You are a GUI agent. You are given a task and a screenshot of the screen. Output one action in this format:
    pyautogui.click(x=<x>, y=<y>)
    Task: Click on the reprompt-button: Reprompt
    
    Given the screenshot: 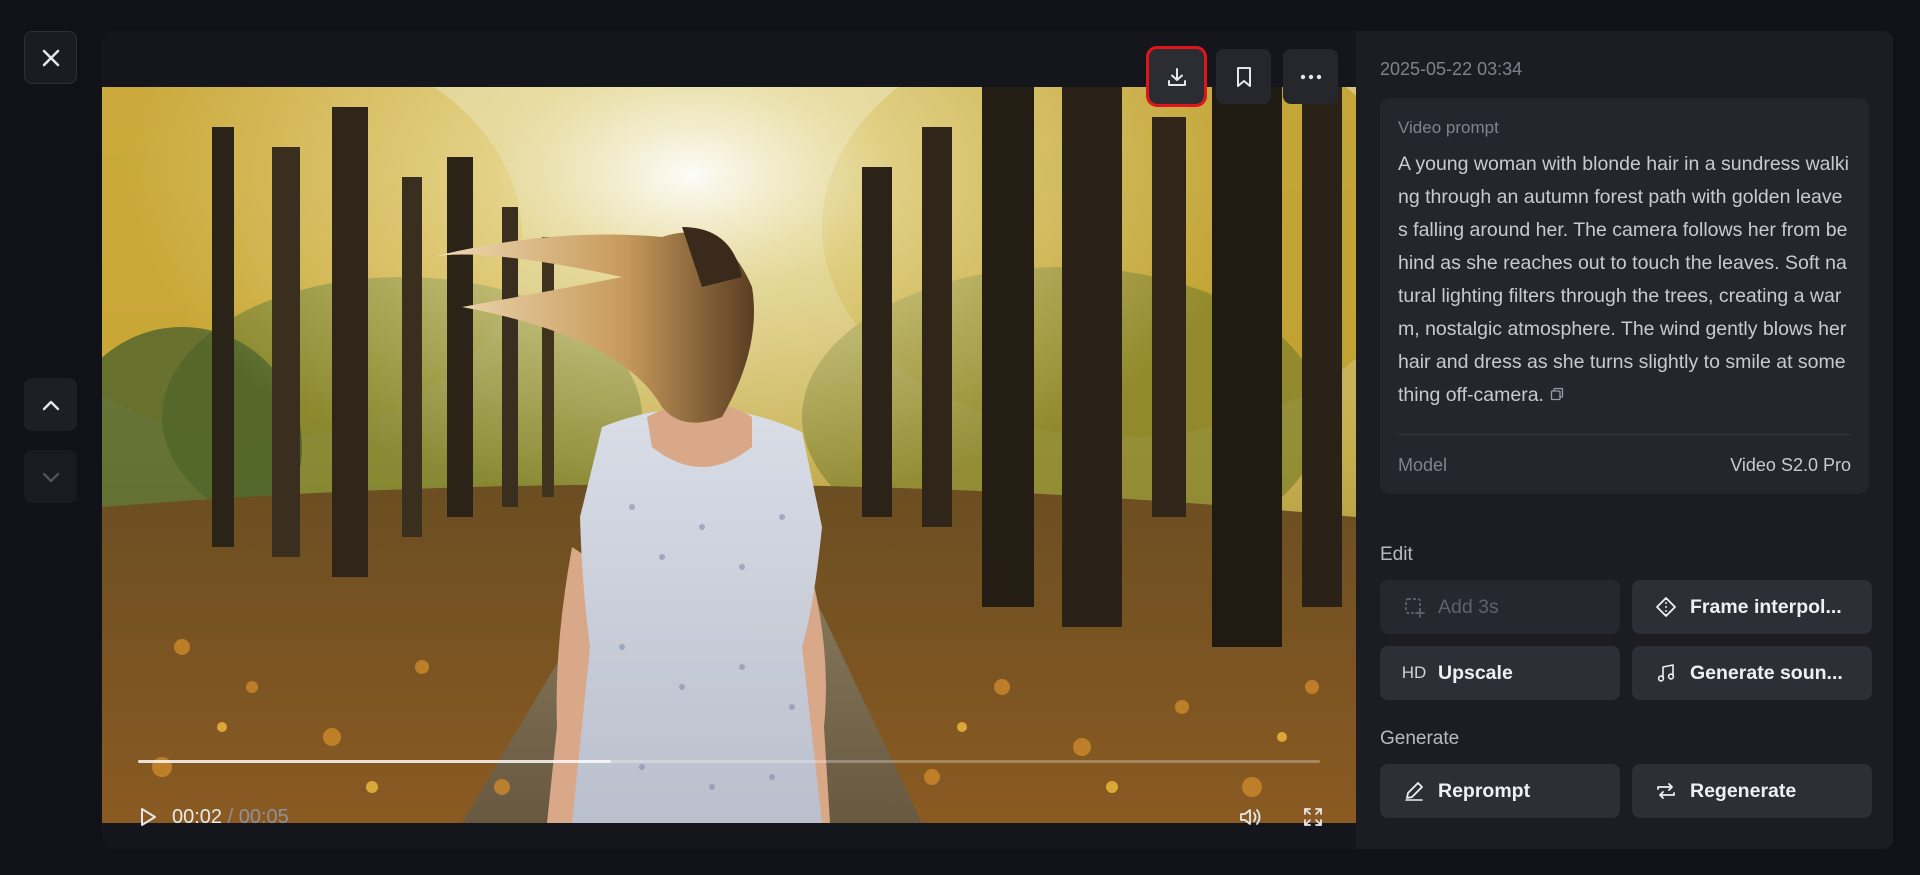 What is the action you would take?
    pyautogui.click(x=1500, y=791)
    